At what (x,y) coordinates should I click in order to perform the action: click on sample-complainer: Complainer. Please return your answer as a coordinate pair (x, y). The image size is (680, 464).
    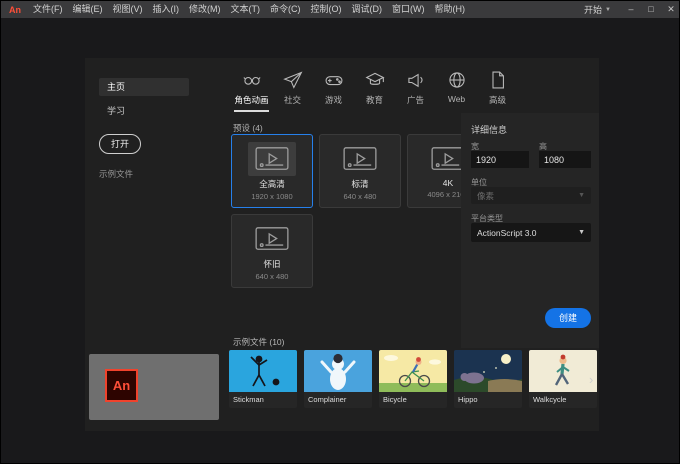
    Looking at the image, I should click on (338, 379).